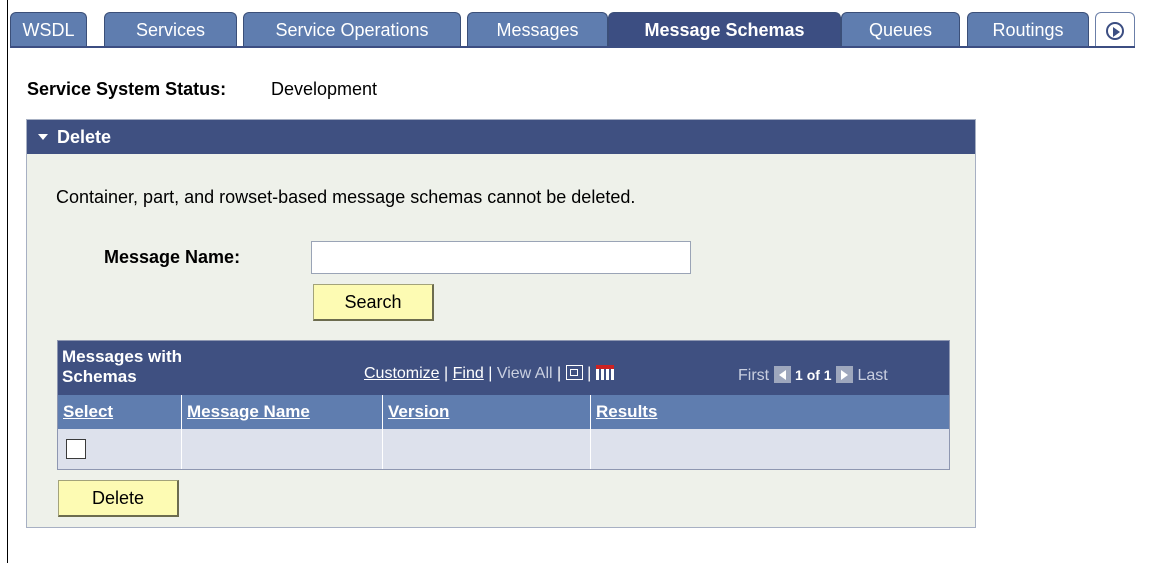  Describe the element at coordinates (770, 412) in the screenshot. I see `column-header-results: Results` at that location.